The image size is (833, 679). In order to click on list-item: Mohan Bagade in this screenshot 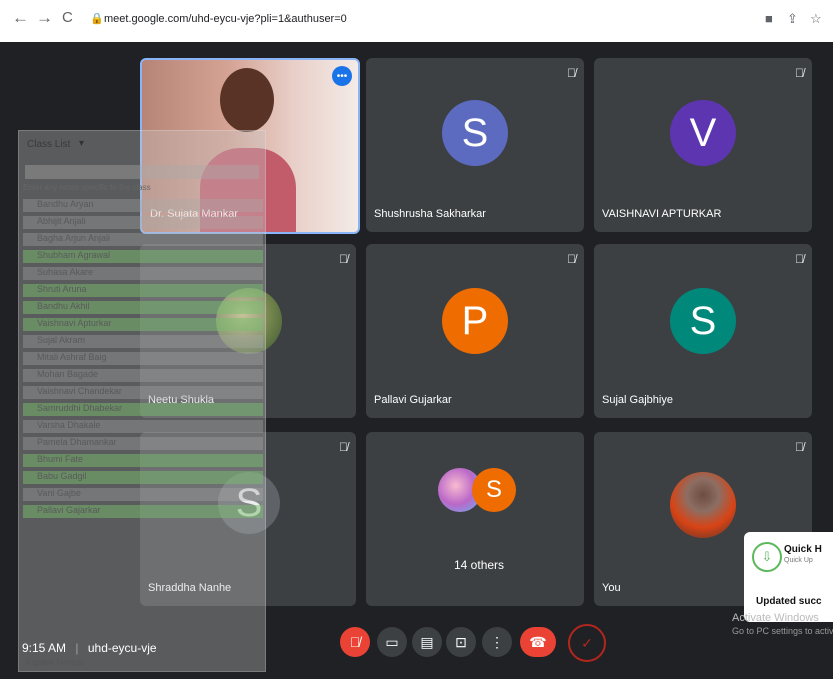, I will do `click(143, 375)`.